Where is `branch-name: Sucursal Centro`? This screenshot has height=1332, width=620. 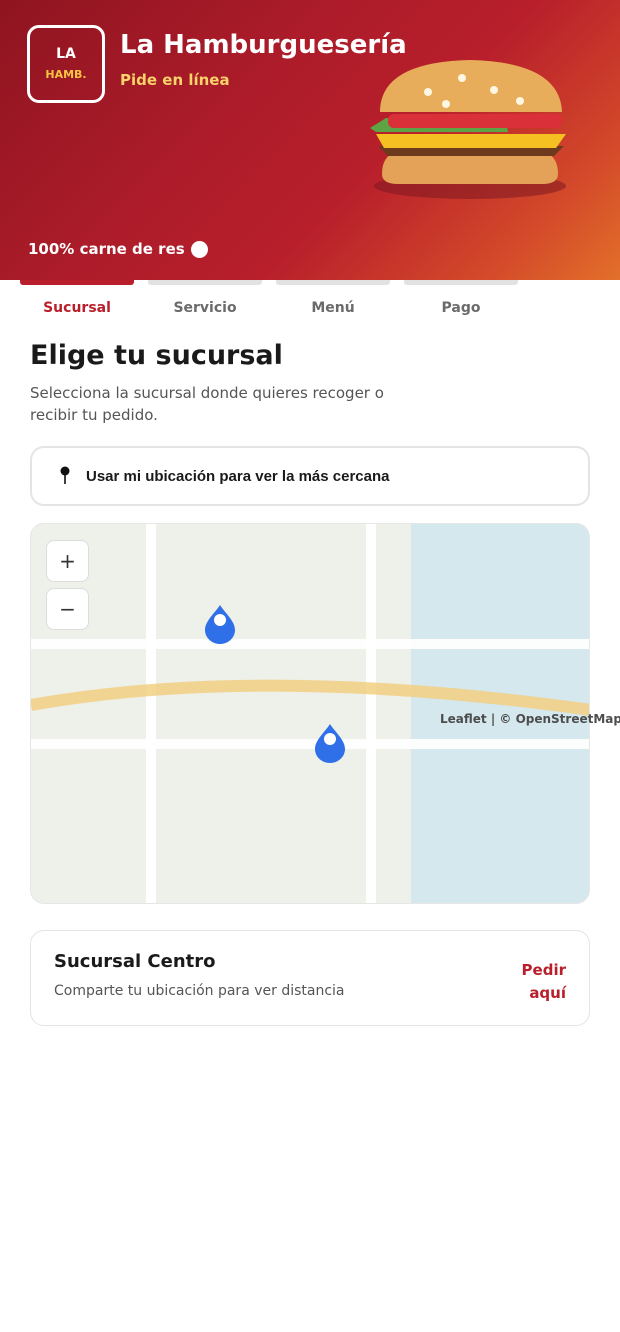
branch-name: Sucursal Centro is located at coordinates (135, 961).